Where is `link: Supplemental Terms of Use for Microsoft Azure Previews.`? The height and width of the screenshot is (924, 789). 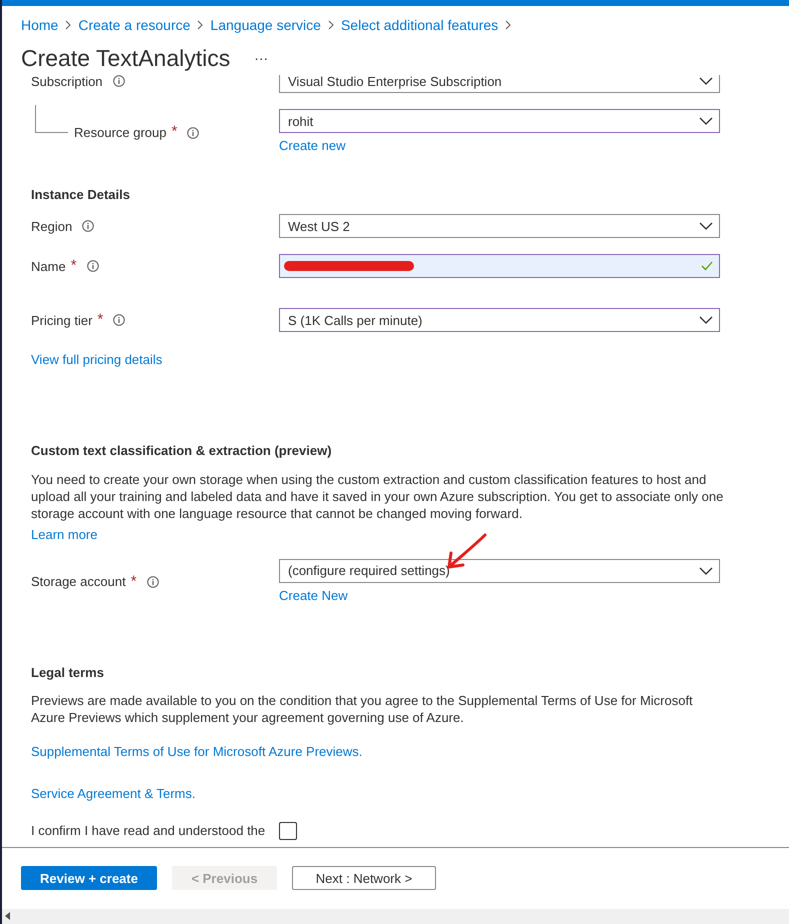
link: Supplemental Terms of Use for Microsoft Azure Previews. is located at coordinates (195, 752).